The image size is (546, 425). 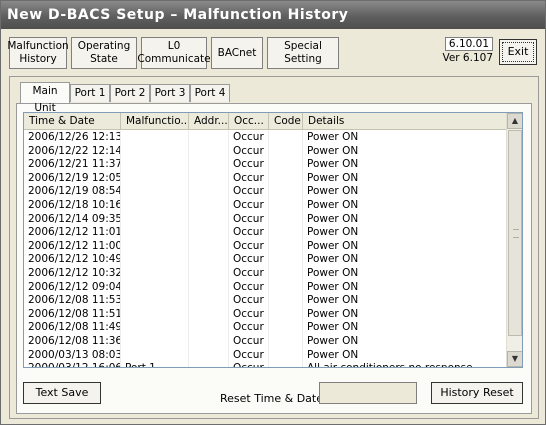 What do you see at coordinates (170, 93) in the screenshot?
I see `tab-port-3: Port 3` at bounding box center [170, 93].